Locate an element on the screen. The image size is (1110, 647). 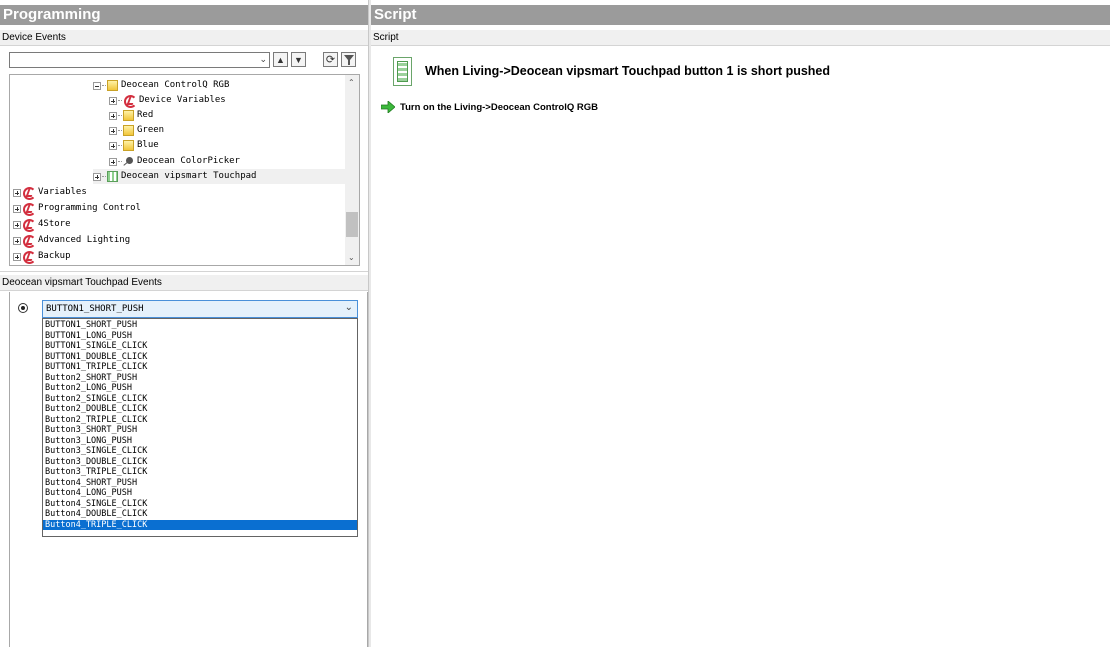
dropdown-option: Button4_DOUBLE_CLICK is located at coordinates (200, 514).